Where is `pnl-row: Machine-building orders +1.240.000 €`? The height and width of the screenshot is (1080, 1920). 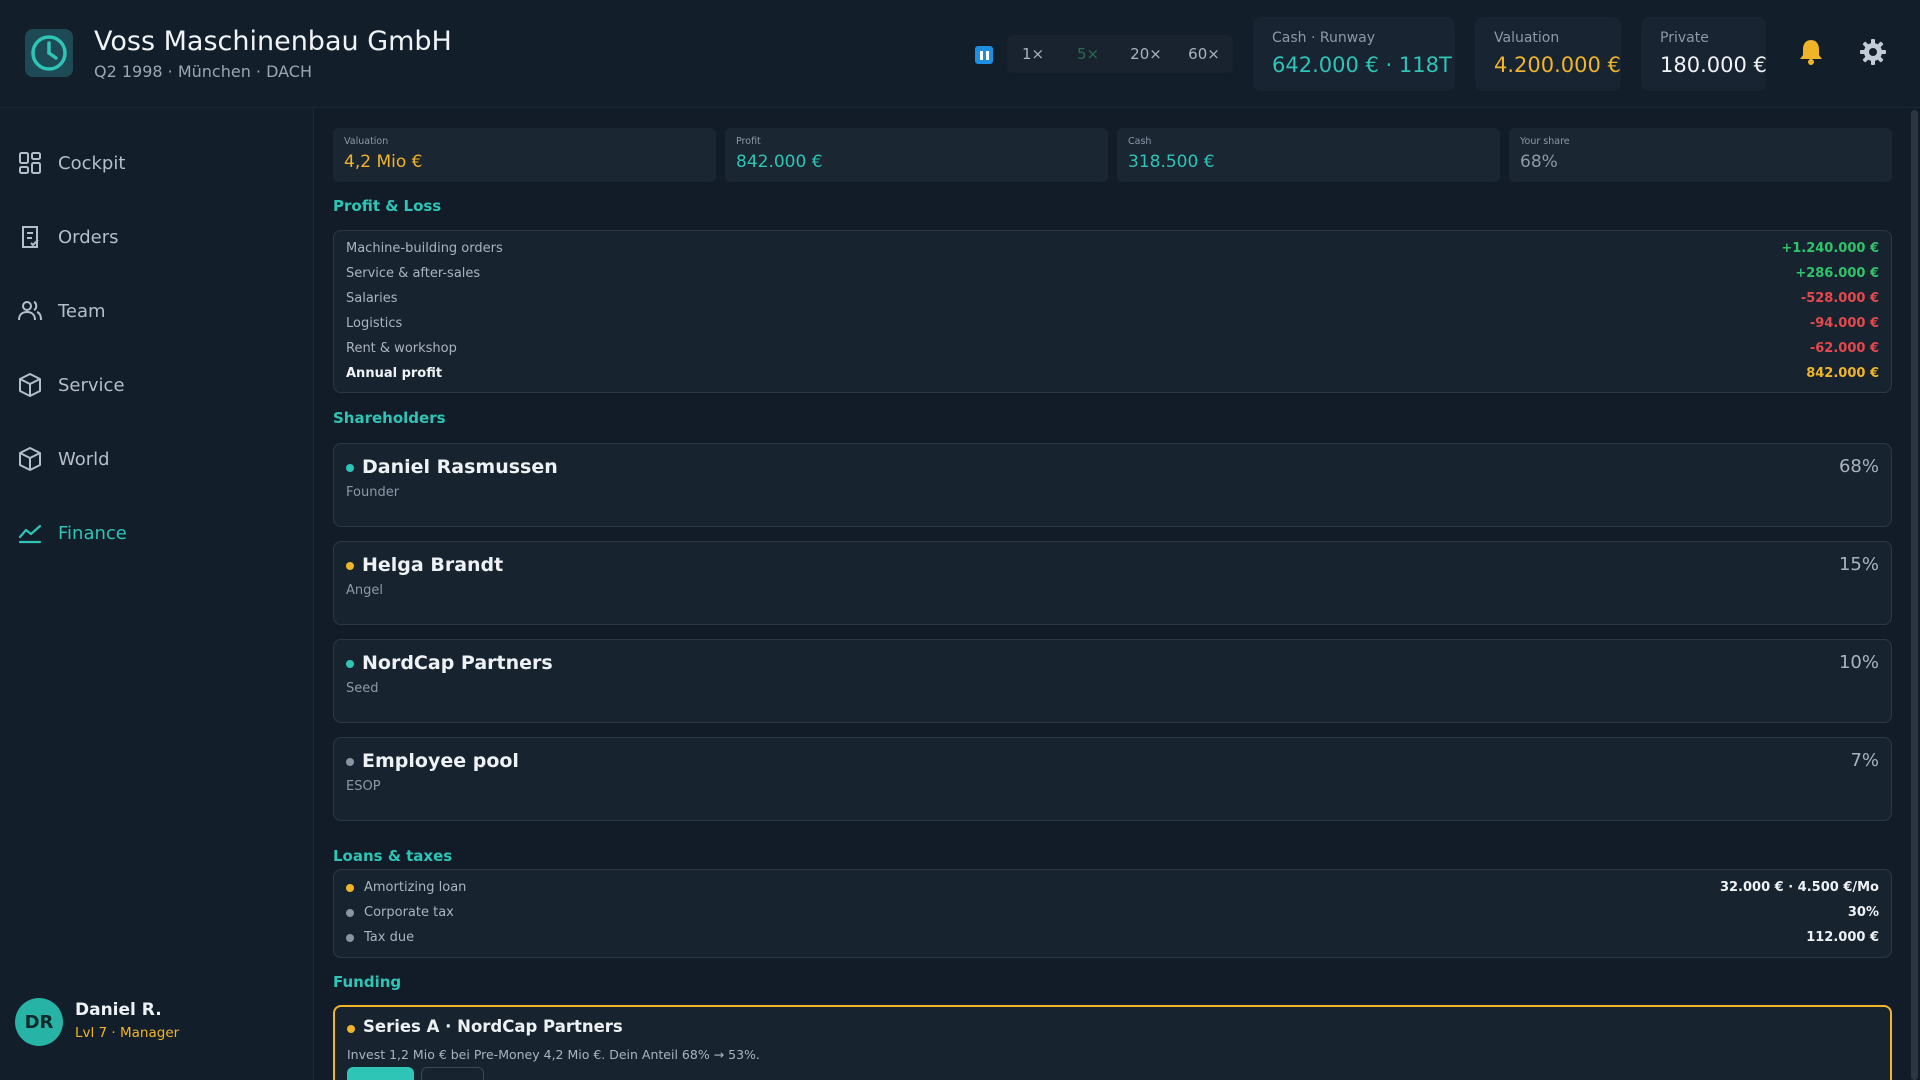
pnl-row: Machine-building orders +1.240.000 € is located at coordinates (1112, 249).